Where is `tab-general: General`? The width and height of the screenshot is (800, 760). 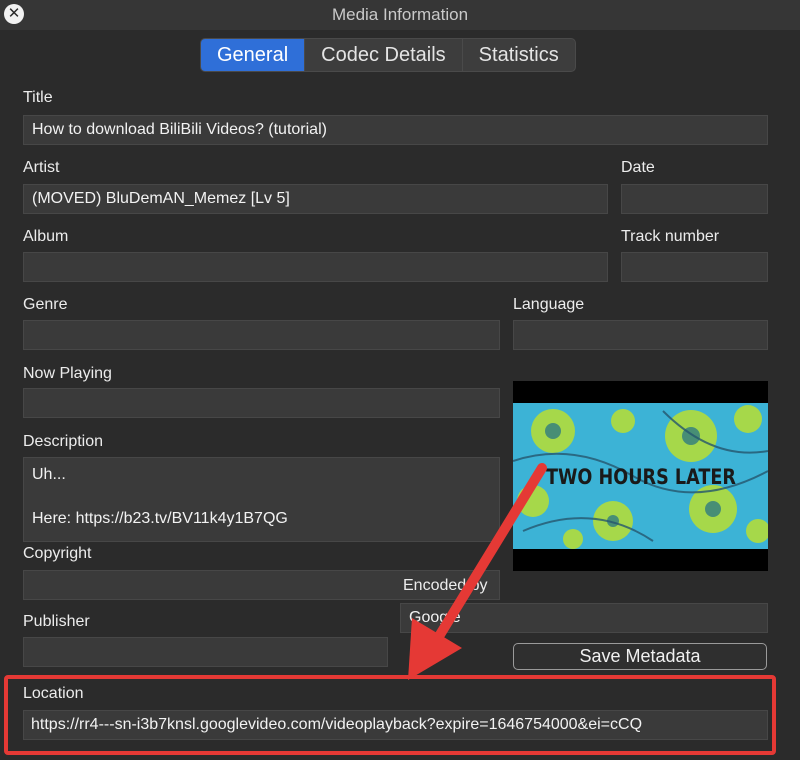
tab-general: General is located at coordinates (253, 55).